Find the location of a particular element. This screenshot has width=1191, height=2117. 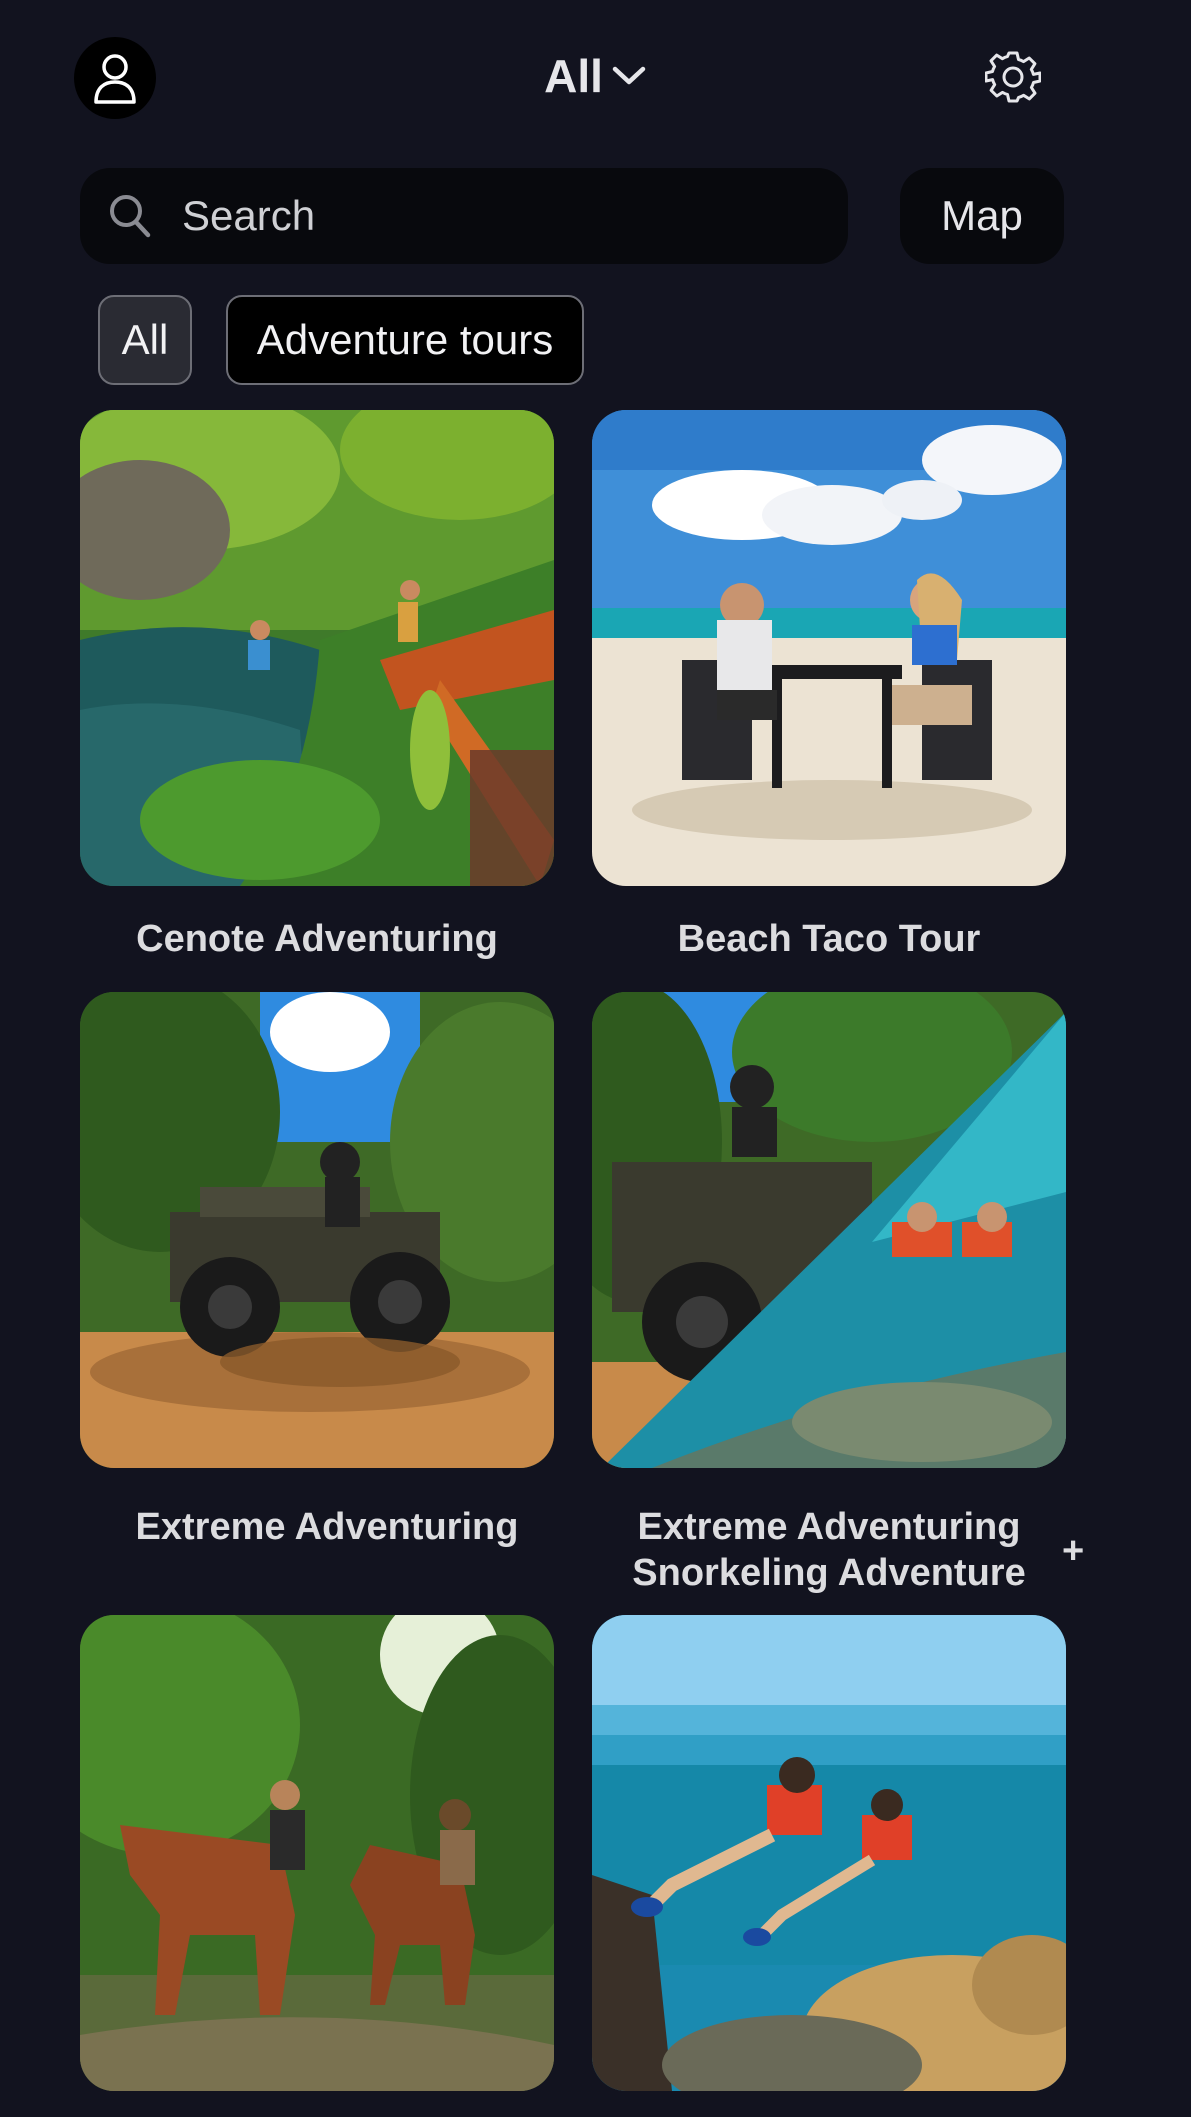

filter-chip-adventure-tours: Adventure tours is located at coordinates (405, 340).